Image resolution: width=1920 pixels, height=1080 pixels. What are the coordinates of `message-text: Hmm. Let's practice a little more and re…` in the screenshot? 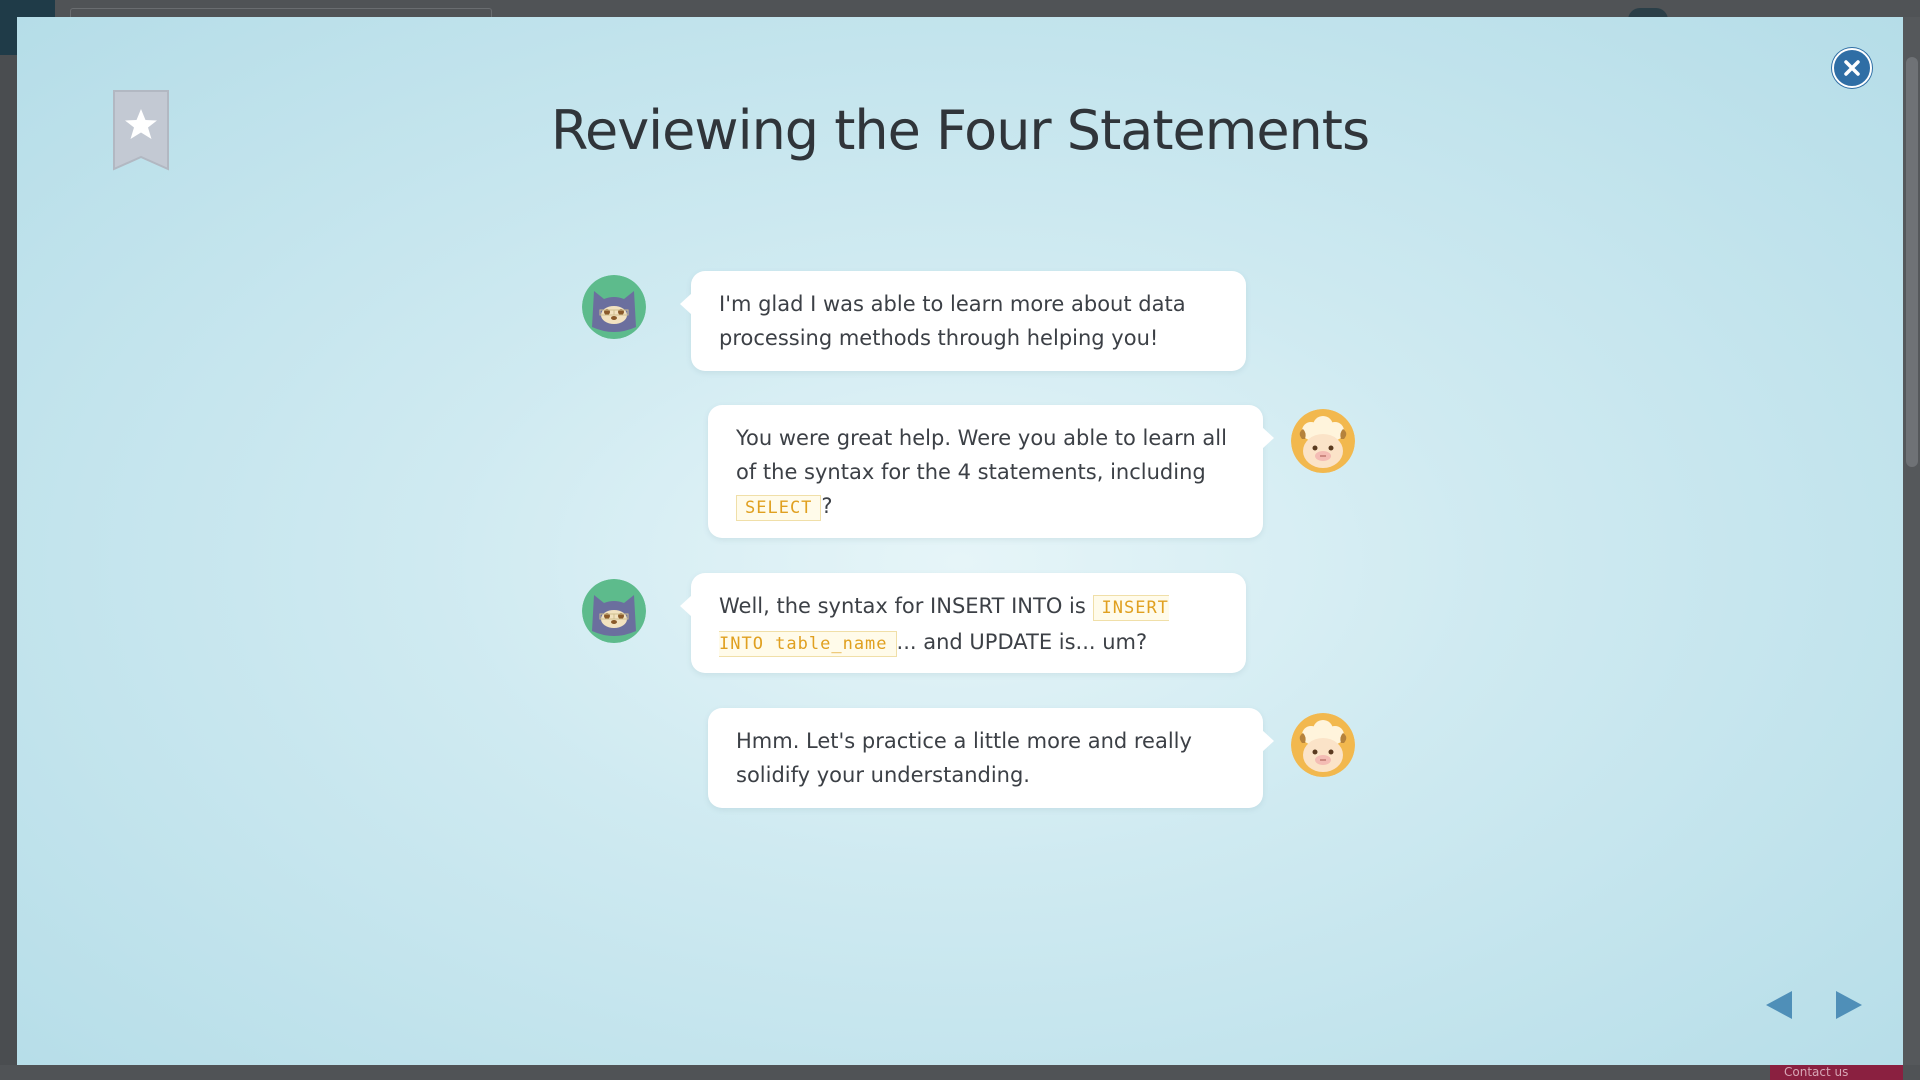 It's located at (964, 758).